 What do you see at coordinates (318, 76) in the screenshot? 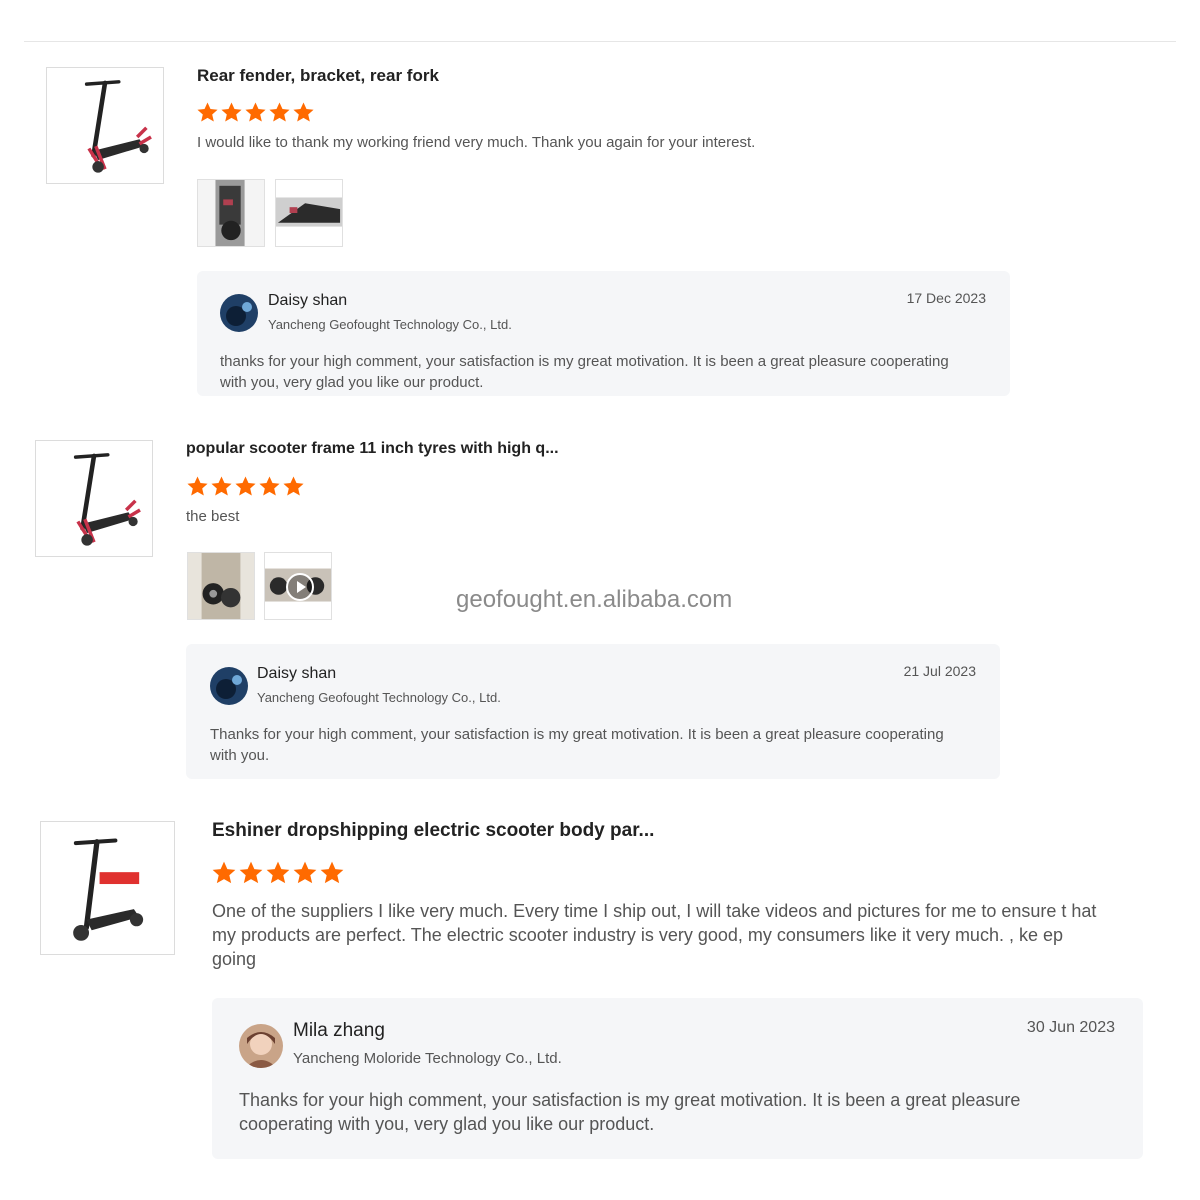
I see `product-title: Rear fender, bracket, rear fork` at bounding box center [318, 76].